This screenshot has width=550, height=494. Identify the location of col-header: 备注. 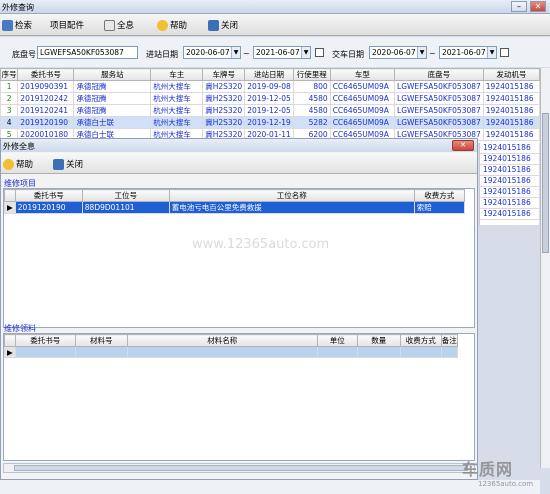
(449, 340).